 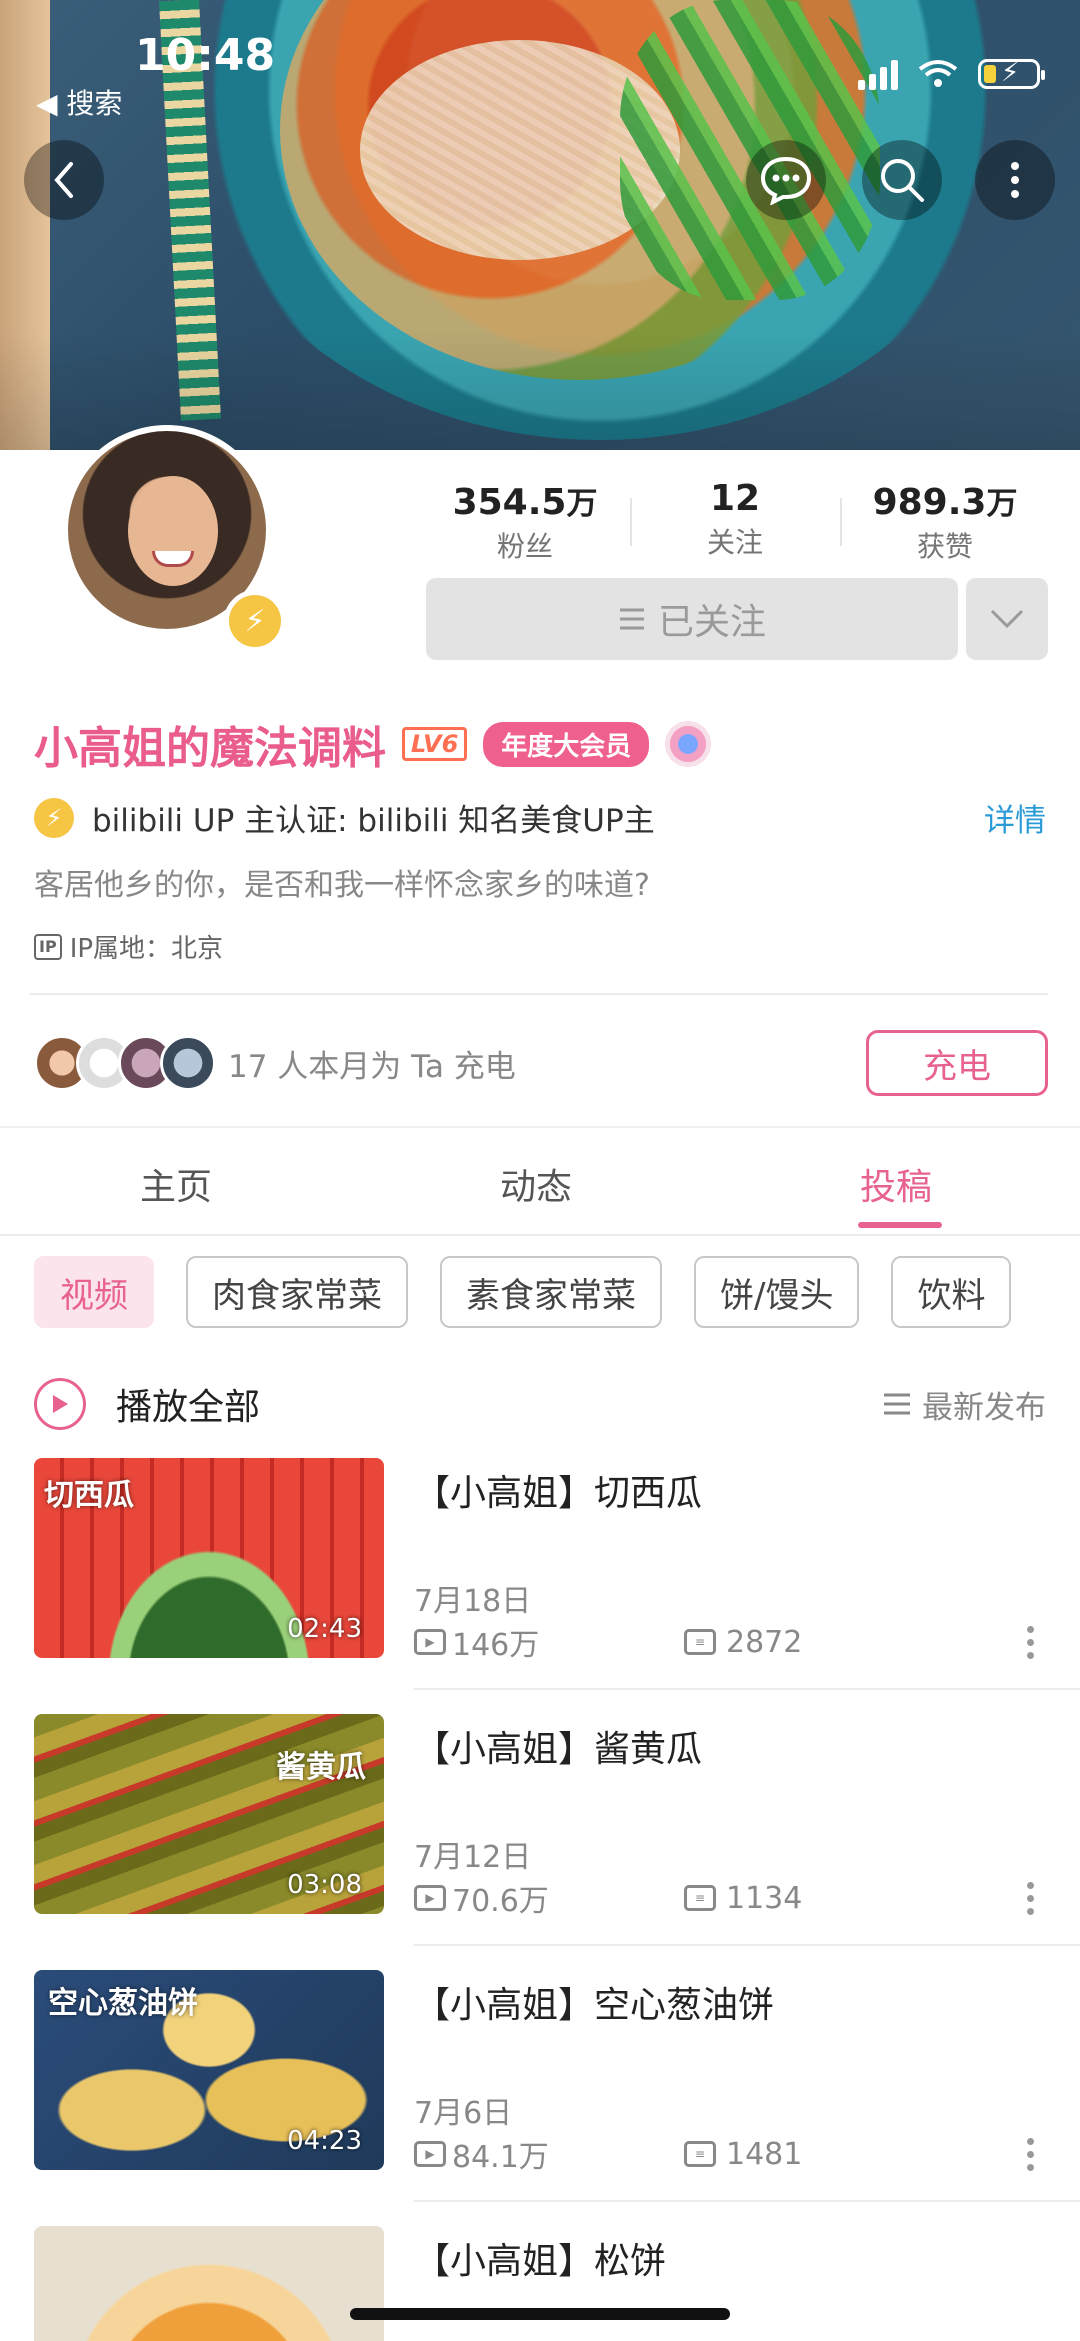 What do you see at coordinates (1015, 817) in the screenshot?
I see `details-link: 详情` at bounding box center [1015, 817].